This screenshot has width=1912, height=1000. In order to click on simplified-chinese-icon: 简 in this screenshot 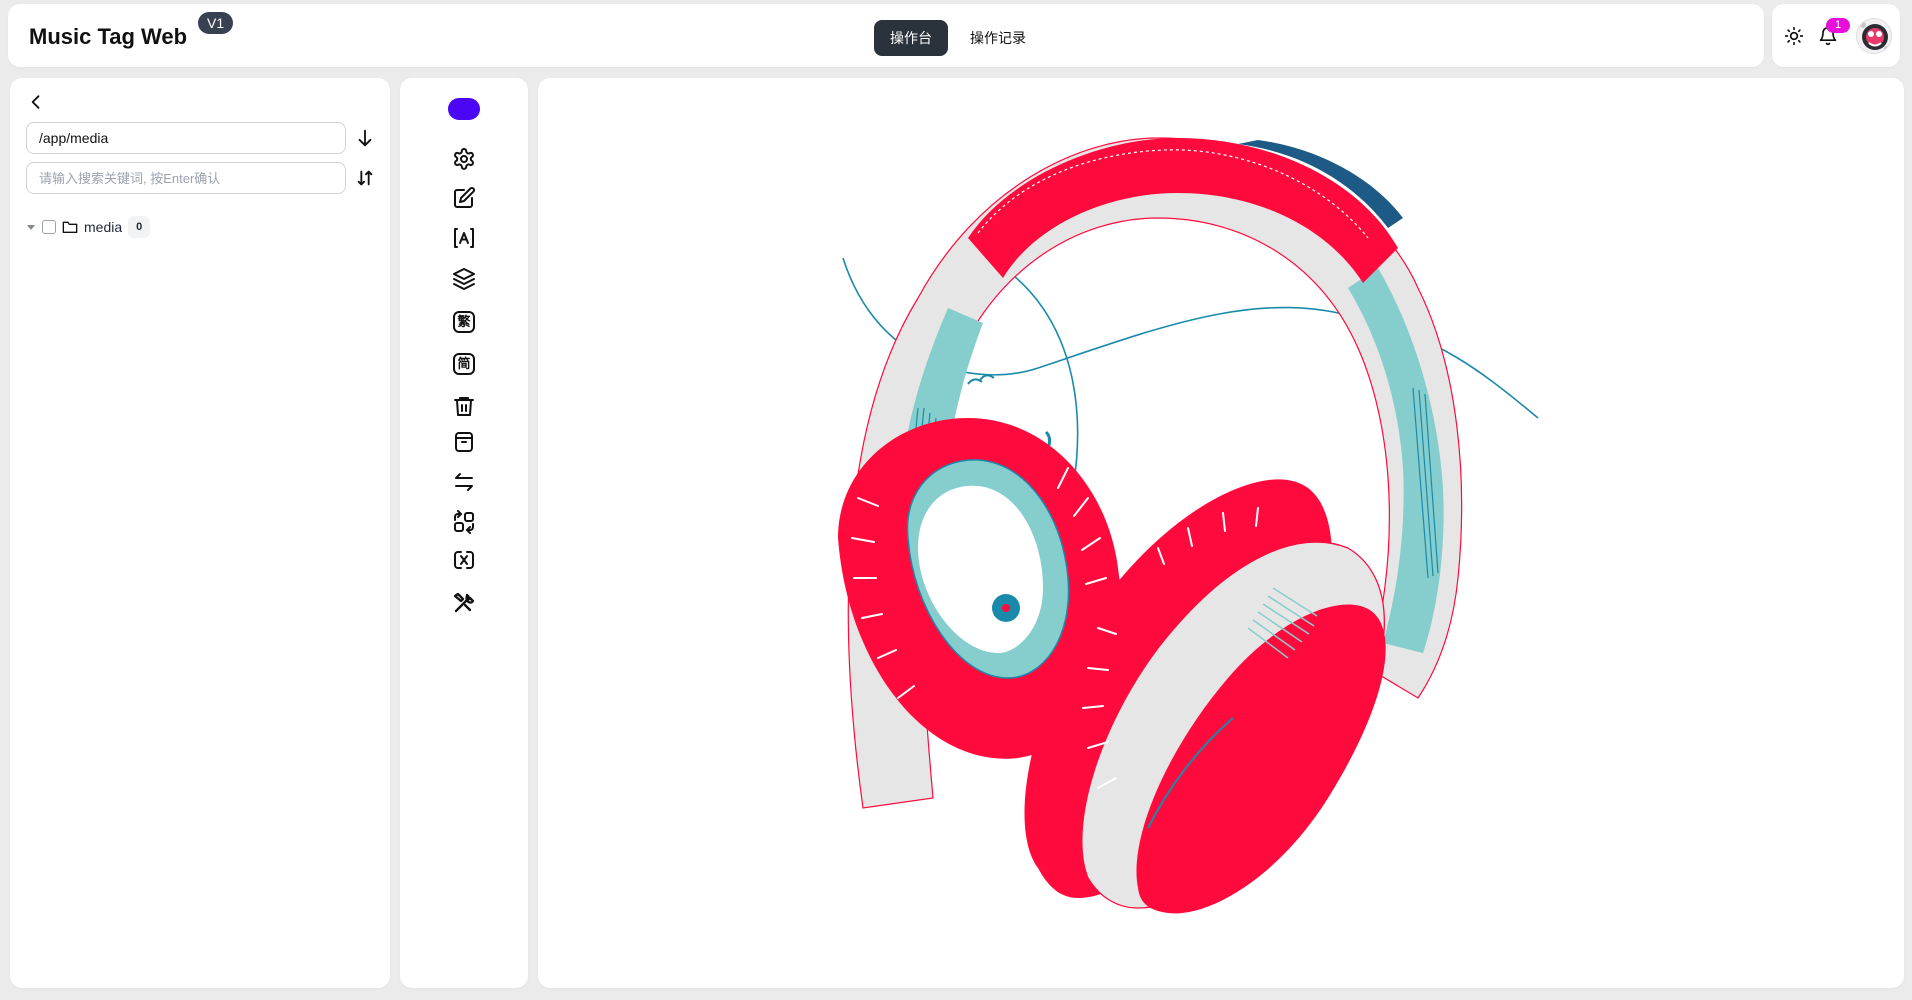, I will do `click(464, 364)`.